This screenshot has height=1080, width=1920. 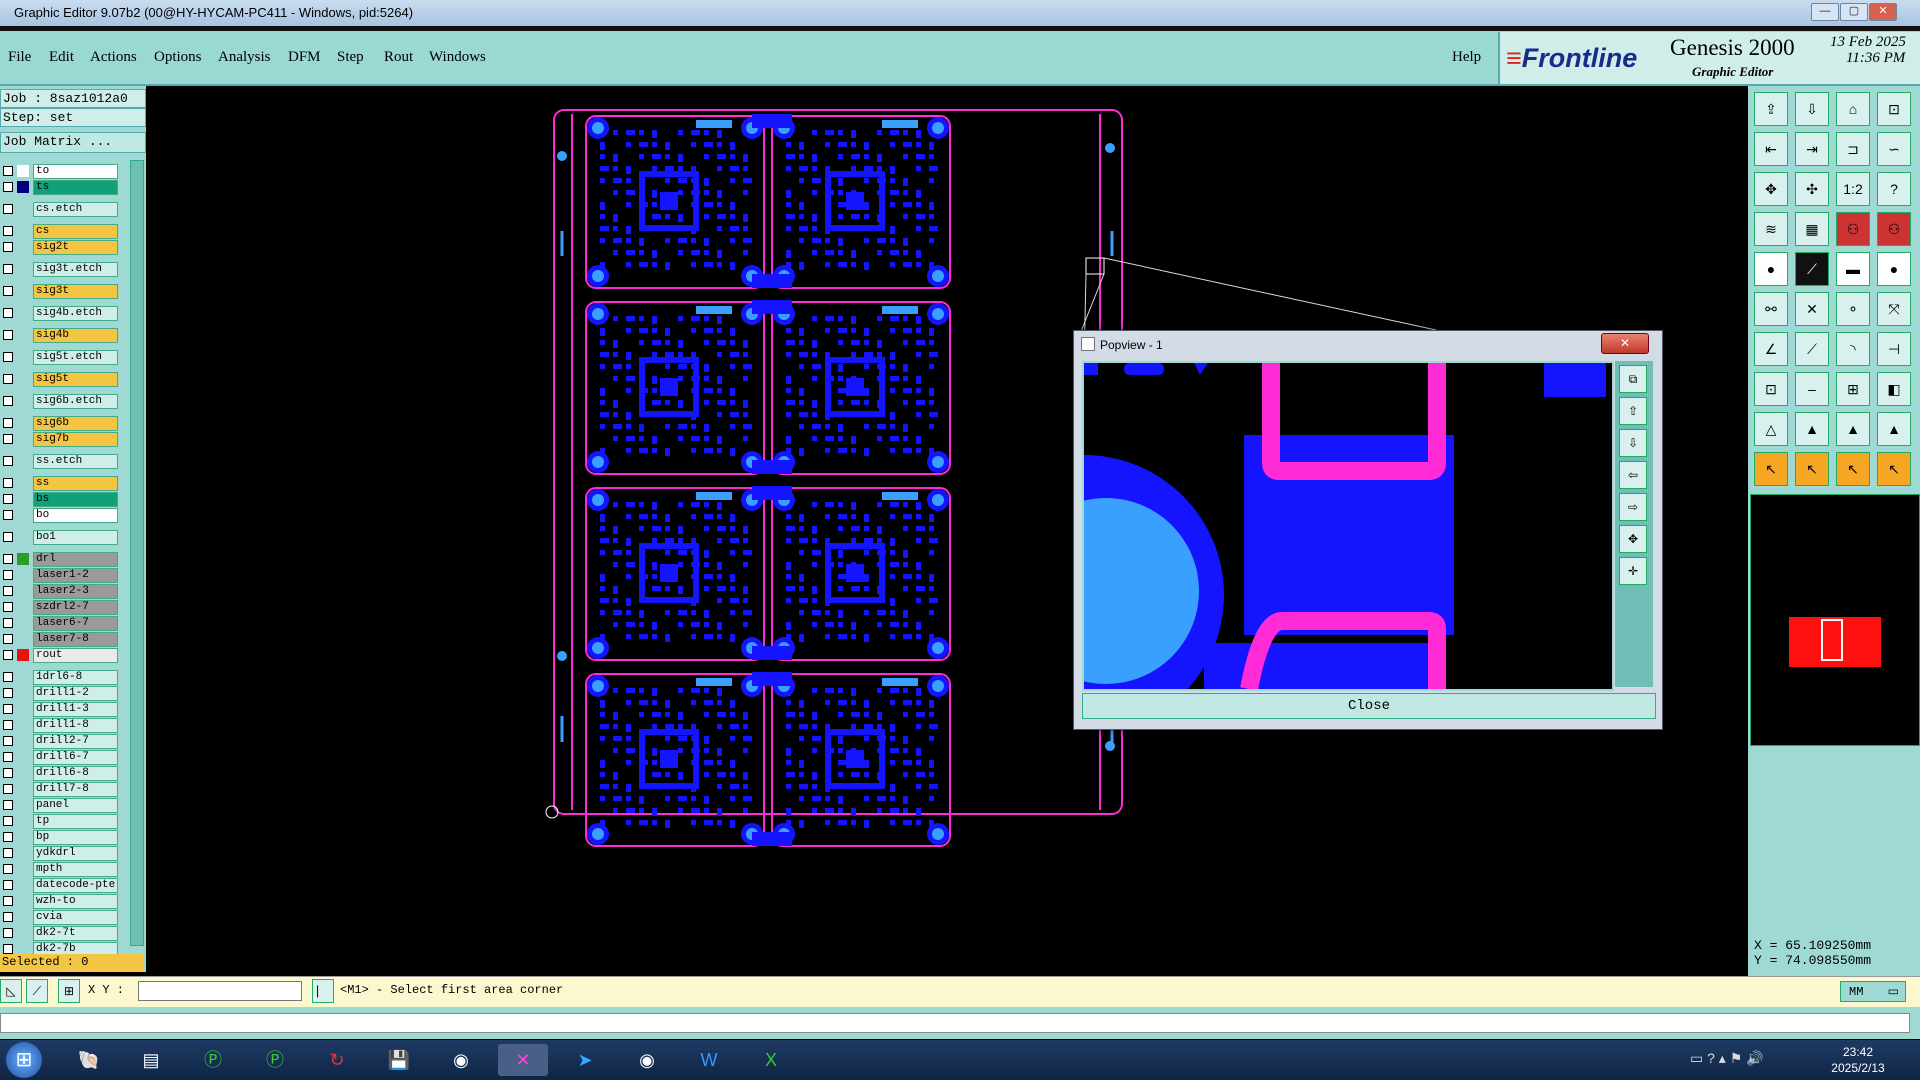 What do you see at coordinates (304, 57) in the screenshot?
I see `menu-dfm: DFM` at bounding box center [304, 57].